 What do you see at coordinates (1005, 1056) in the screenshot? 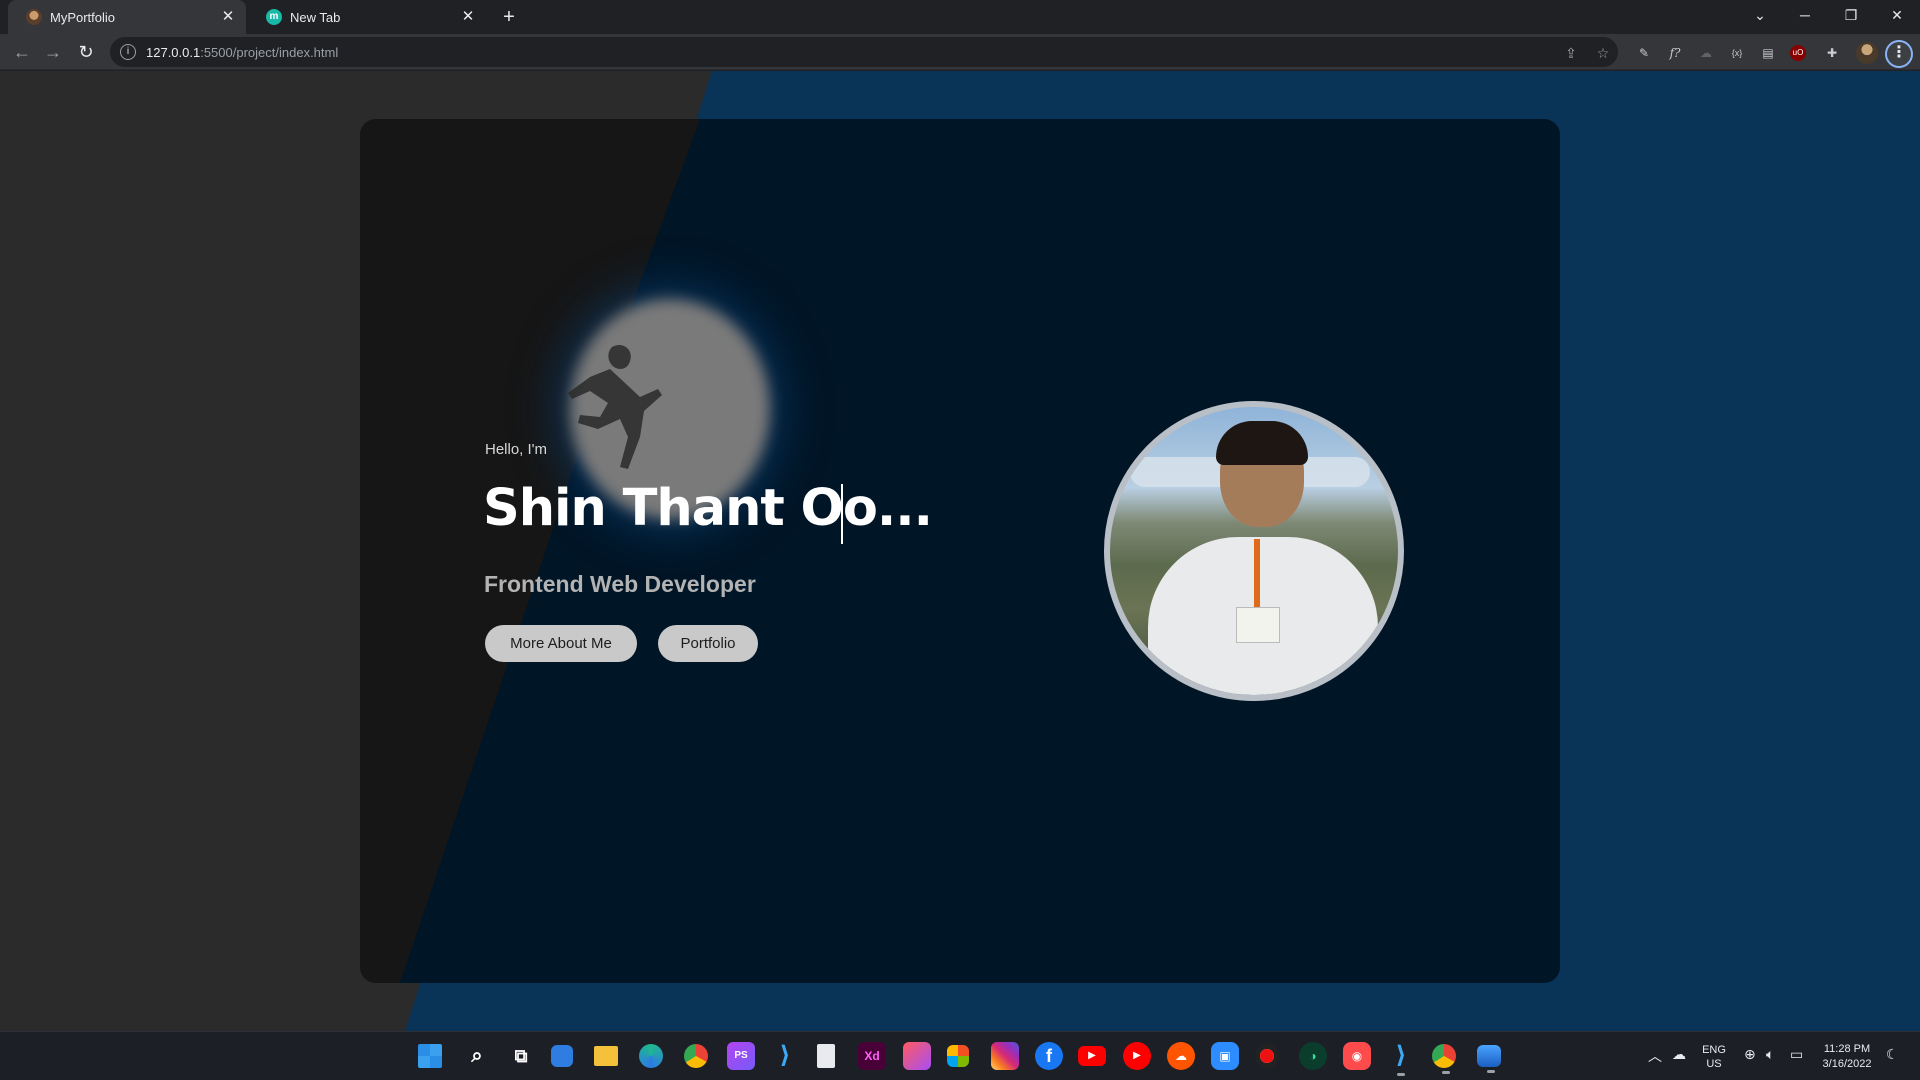
I see `instagram-icon` at bounding box center [1005, 1056].